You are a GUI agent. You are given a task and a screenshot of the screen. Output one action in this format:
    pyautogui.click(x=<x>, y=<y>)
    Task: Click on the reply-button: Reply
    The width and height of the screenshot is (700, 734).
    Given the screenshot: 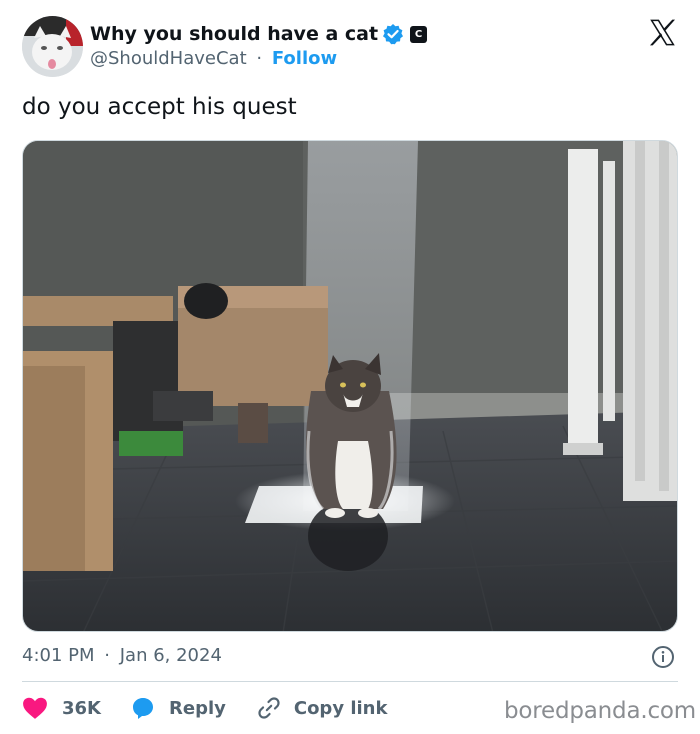 What is the action you would take?
    pyautogui.click(x=178, y=708)
    